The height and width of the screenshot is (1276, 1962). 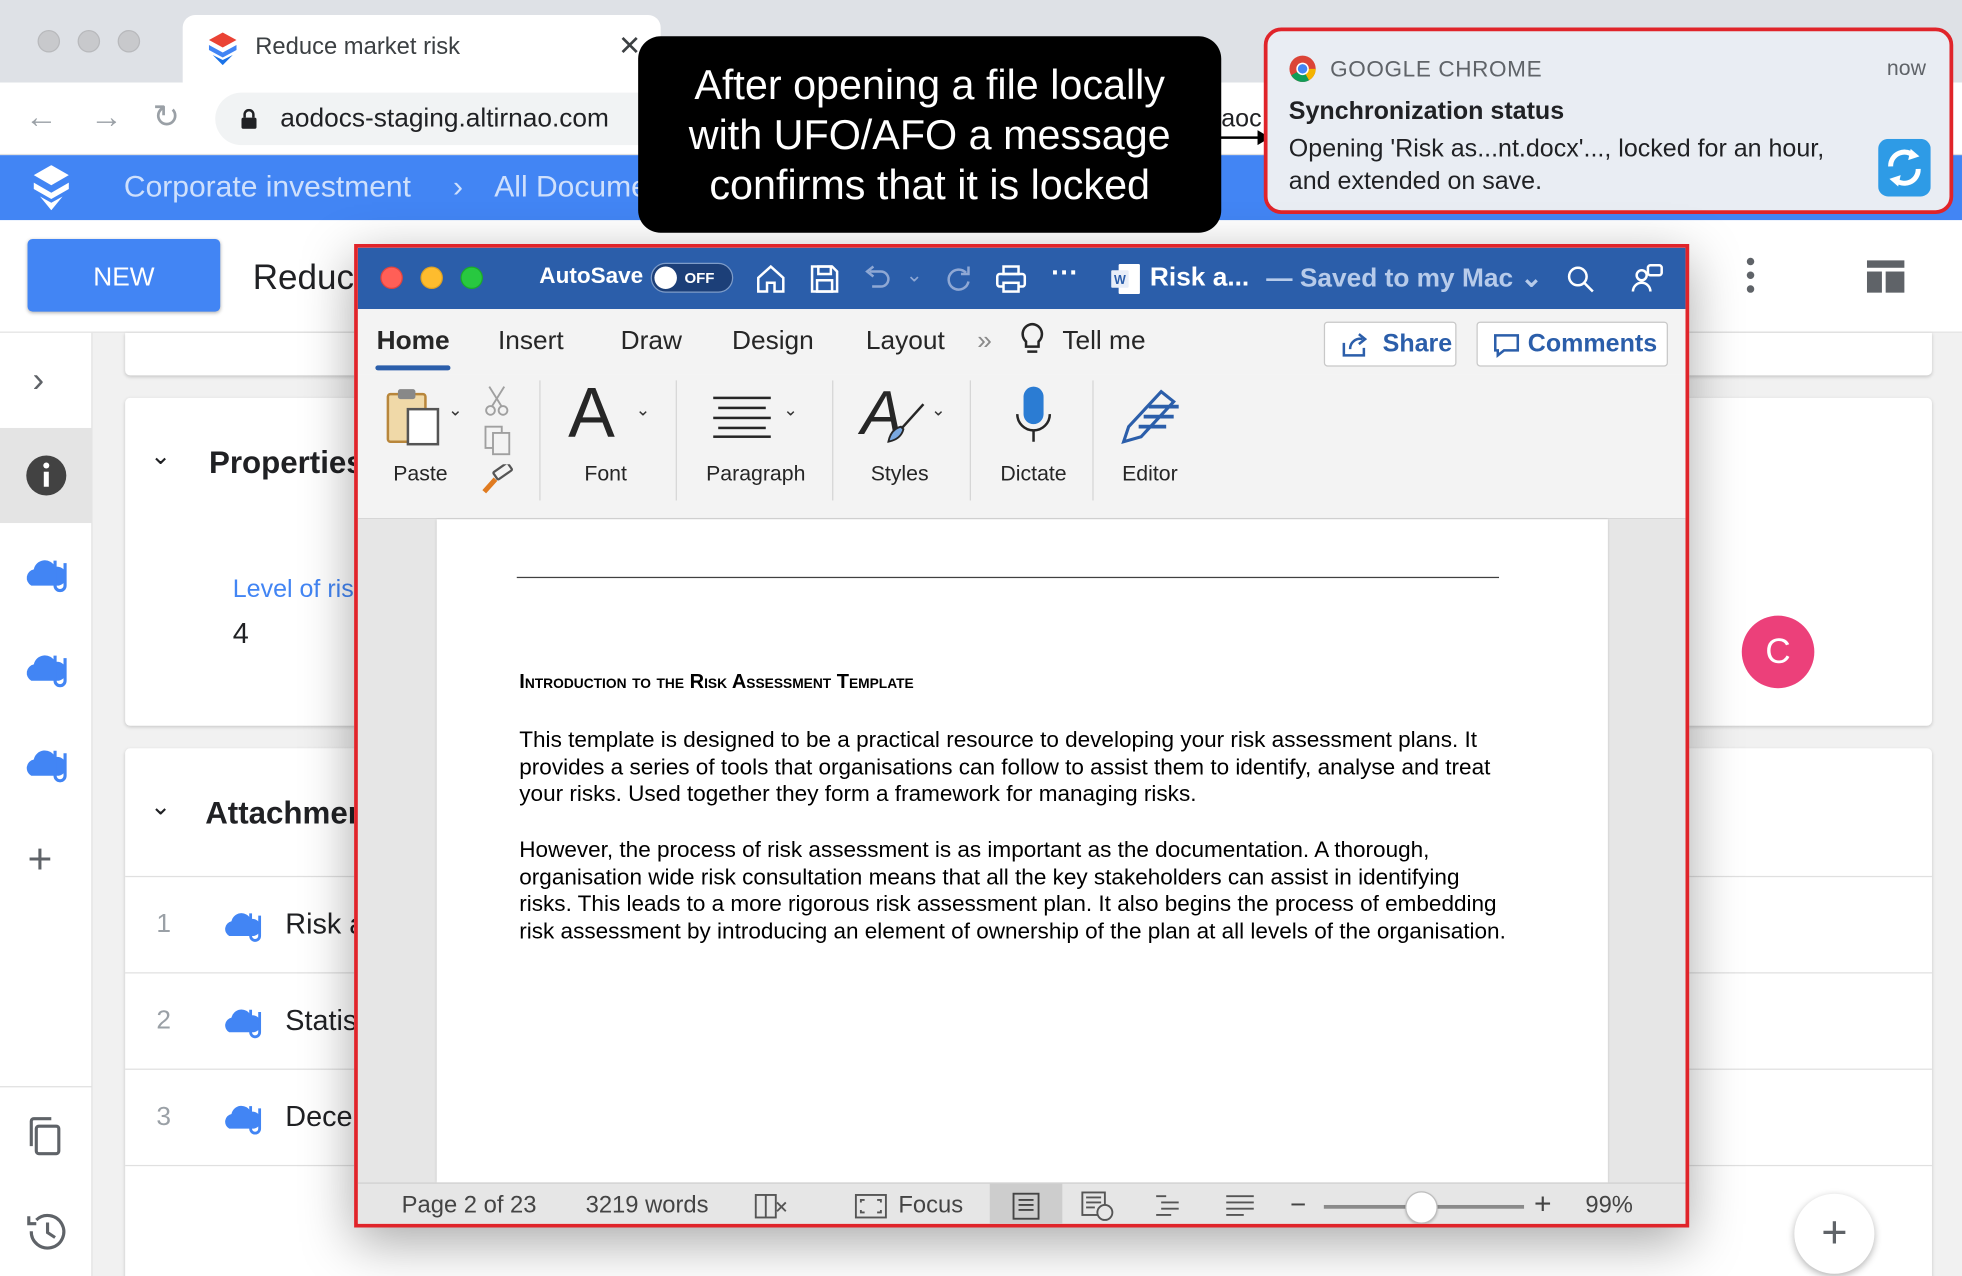 I want to click on window-minimize-dot, so click(x=89, y=41).